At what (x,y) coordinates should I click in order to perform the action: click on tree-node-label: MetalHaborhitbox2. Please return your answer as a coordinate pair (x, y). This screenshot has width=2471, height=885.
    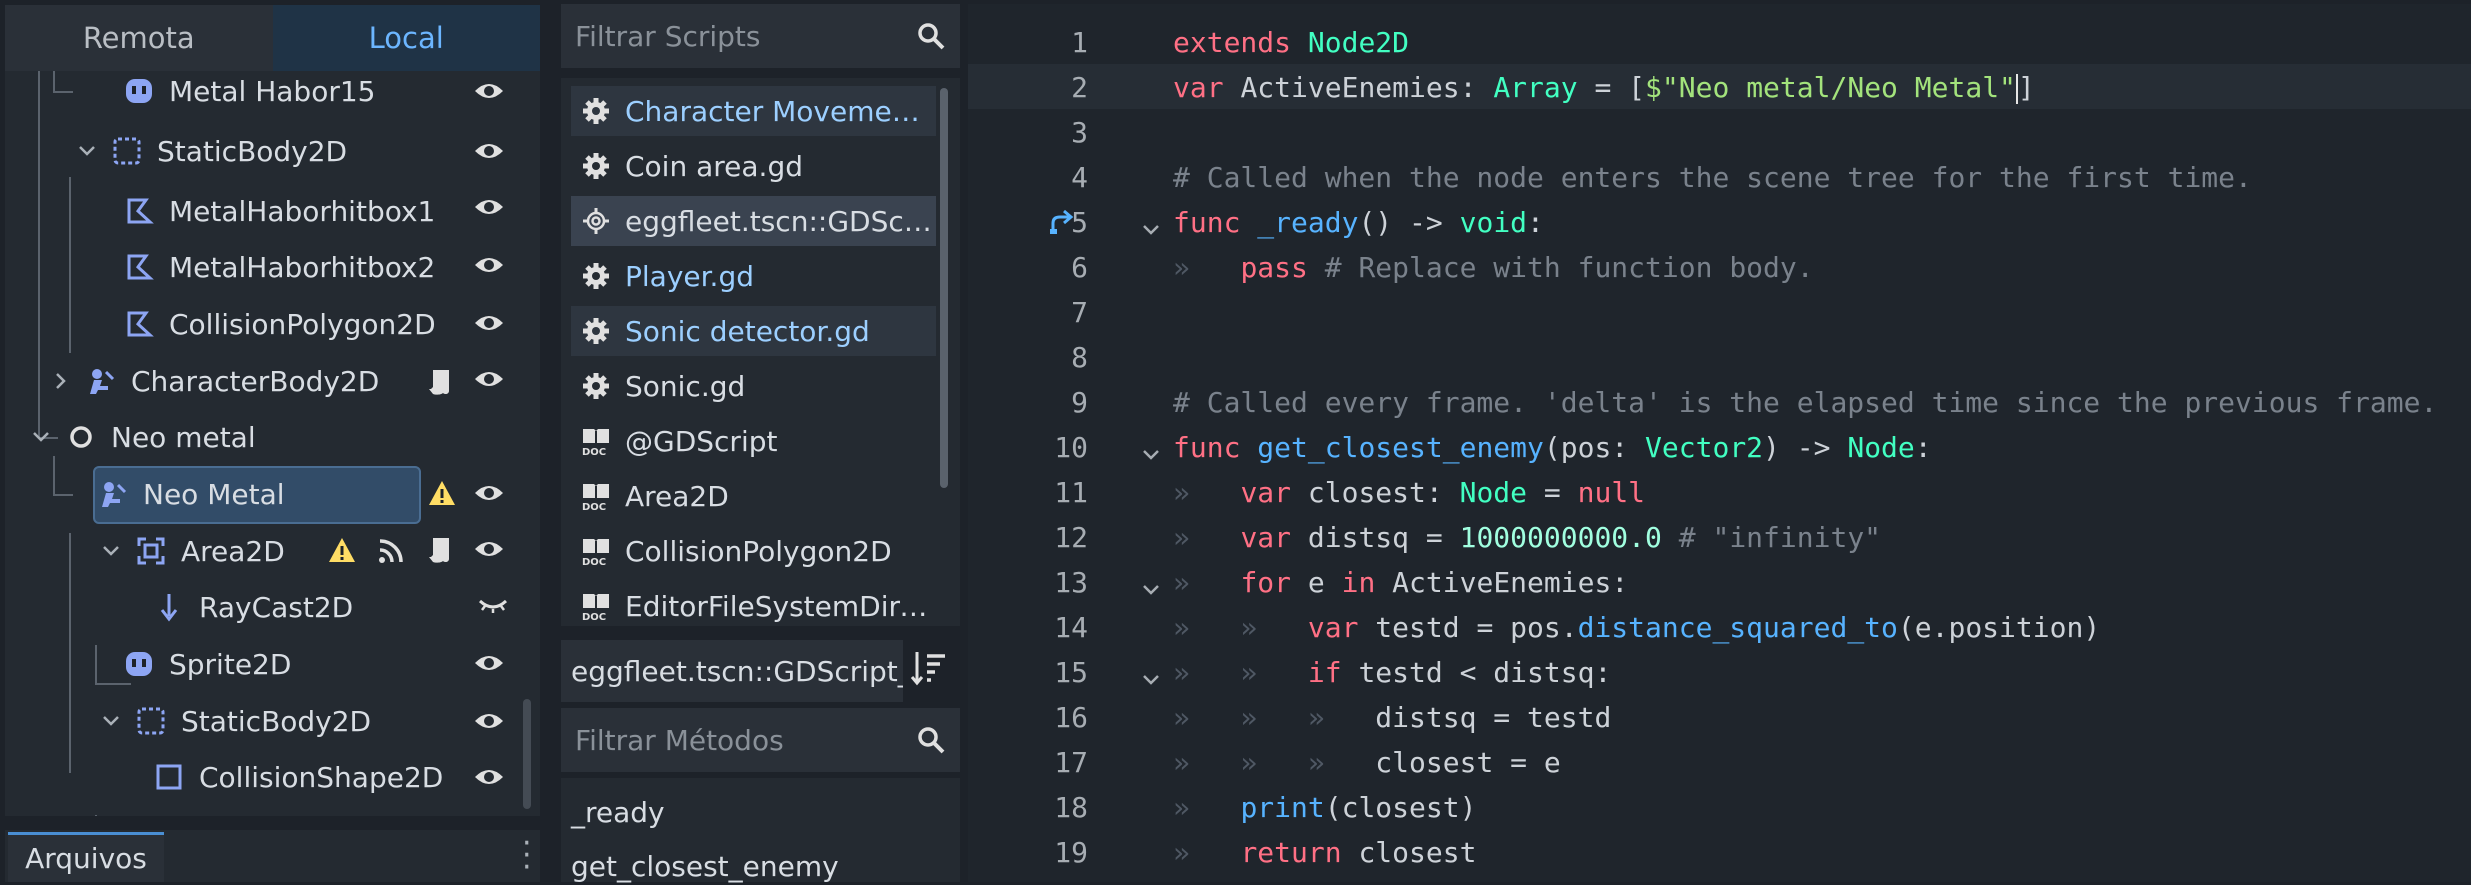
    Looking at the image, I should click on (302, 267).